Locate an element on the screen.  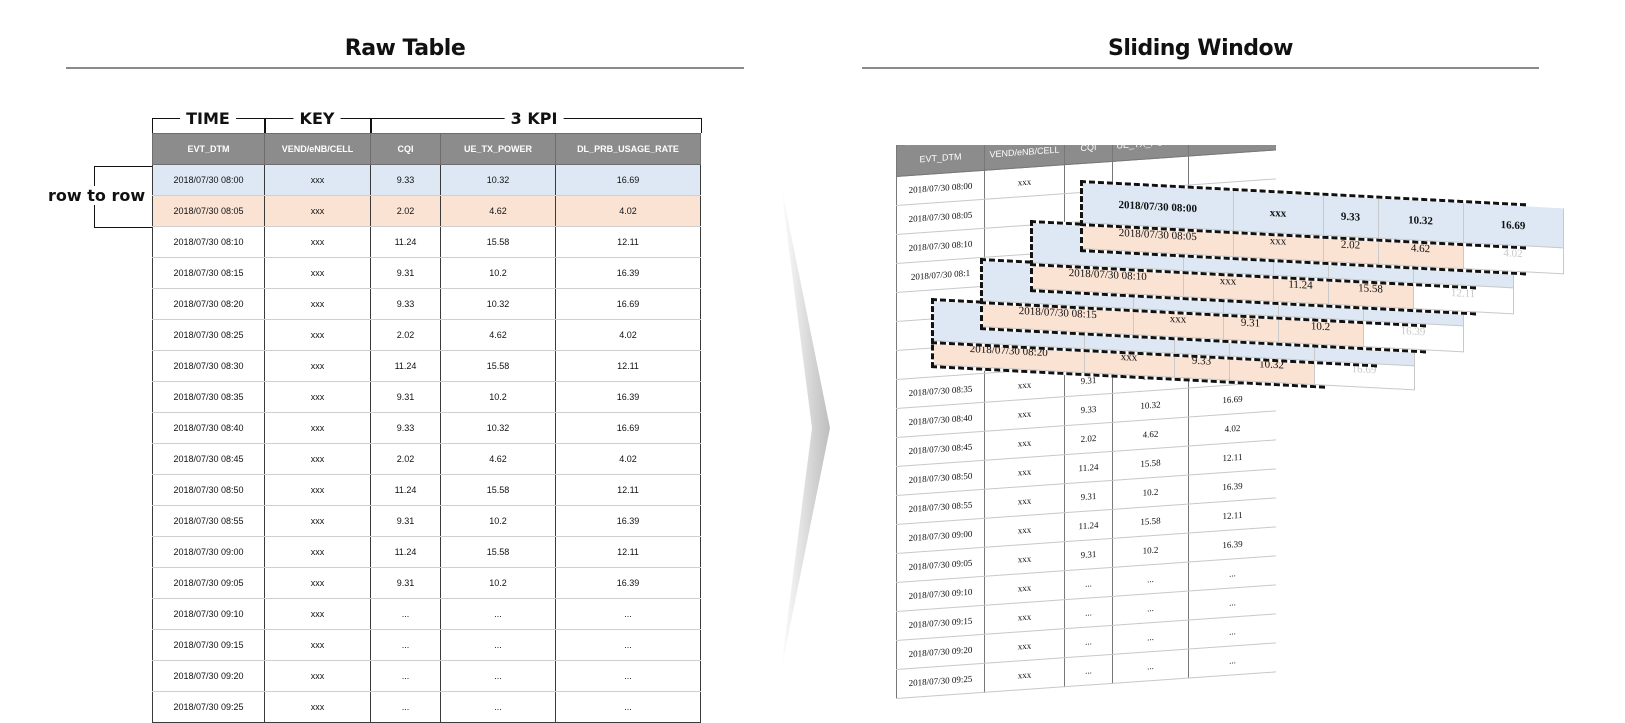
table-row: 2018/07/30 08:15 xxx 9.31 10.2 16.39 is located at coordinates (426, 273).